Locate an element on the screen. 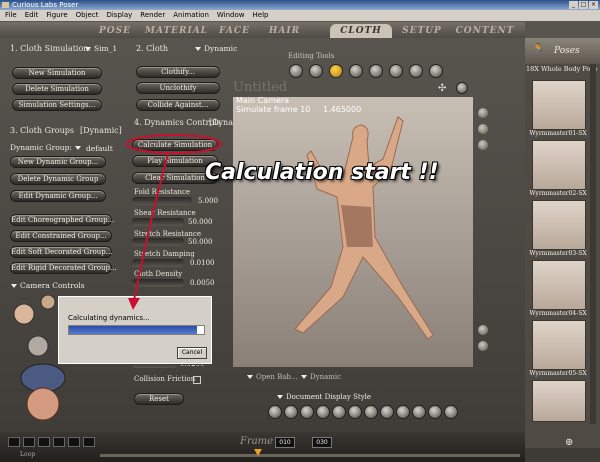 The width and height of the screenshot is (600, 462). annotation-overlay is located at coordinates (174, 222).